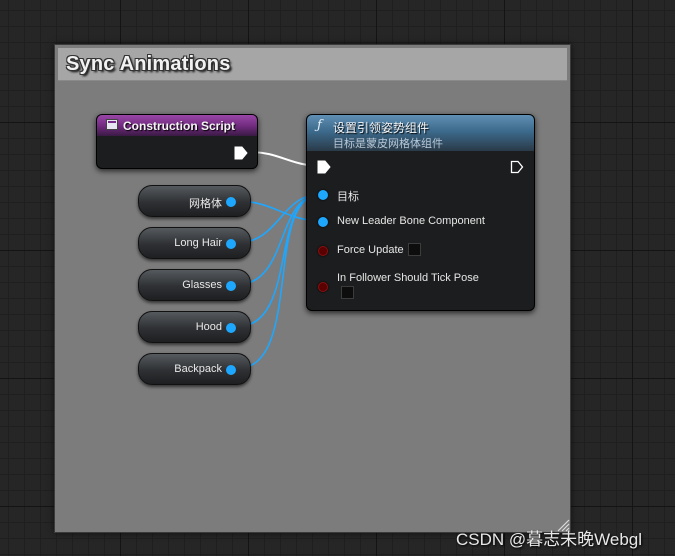 Image resolution: width=675 pixels, height=556 pixels. What do you see at coordinates (408, 278) in the screenshot?
I see `follower-tick-pose-label: In Follower Should Tick Pose` at bounding box center [408, 278].